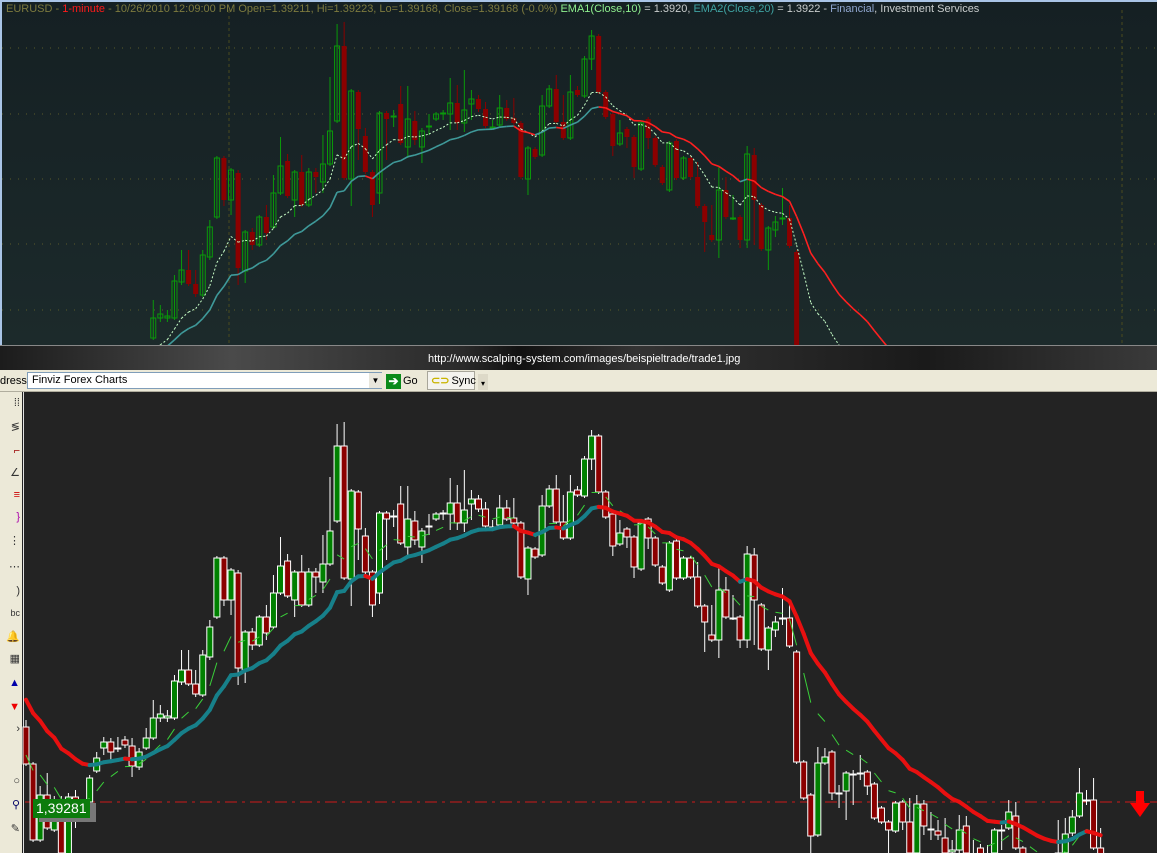 This screenshot has height=853, width=1157. I want to click on circle-tool-icon: ○, so click(10, 781).